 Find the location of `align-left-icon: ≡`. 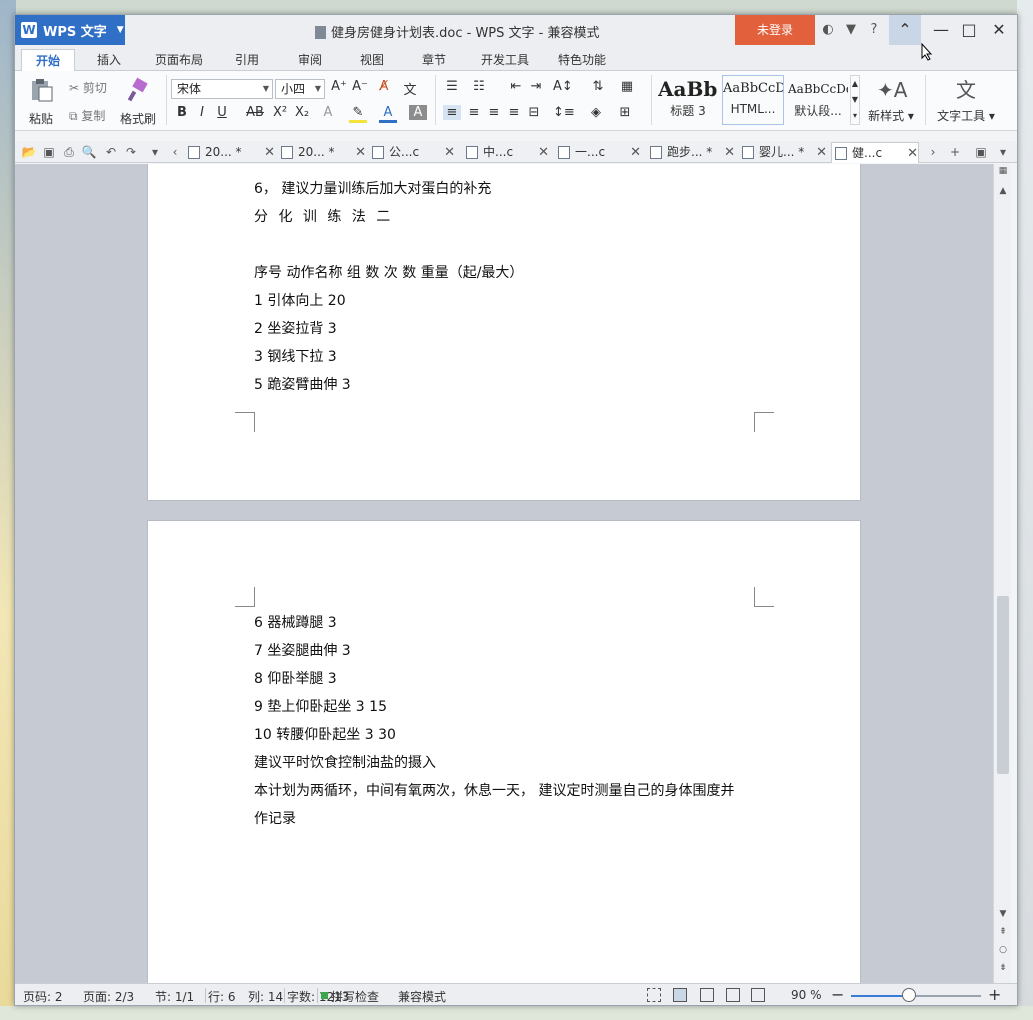

align-left-icon: ≡ is located at coordinates (452, 112).